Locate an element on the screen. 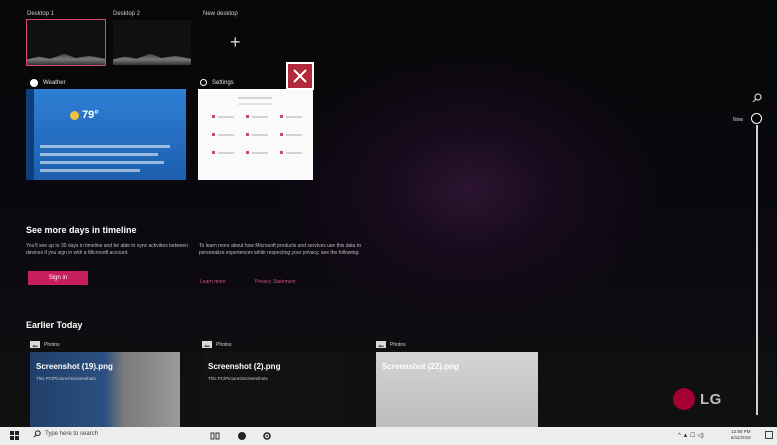 The width and height of the screenshot is (777, 445). desktop-2-label: Desktop 2 is located at coordinates (127, 14).